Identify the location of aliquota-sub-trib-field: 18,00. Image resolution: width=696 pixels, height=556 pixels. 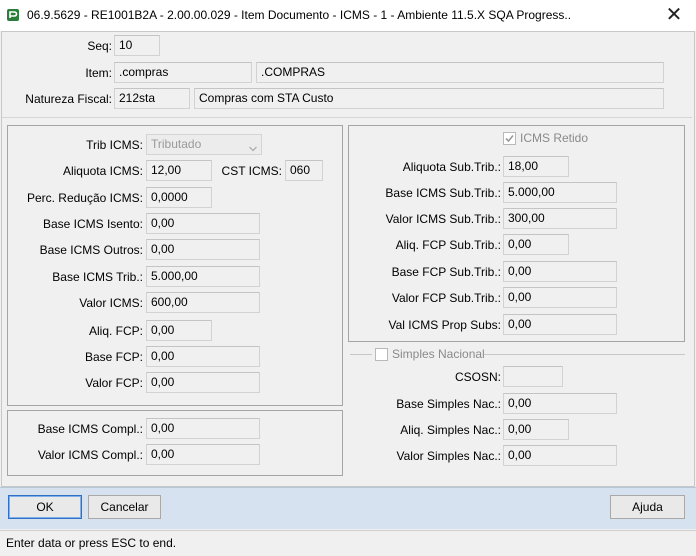
(536, 166).